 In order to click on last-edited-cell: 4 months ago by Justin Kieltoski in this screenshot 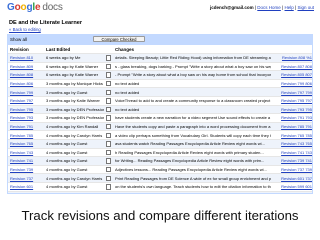, I will do `click(74, 191)`.